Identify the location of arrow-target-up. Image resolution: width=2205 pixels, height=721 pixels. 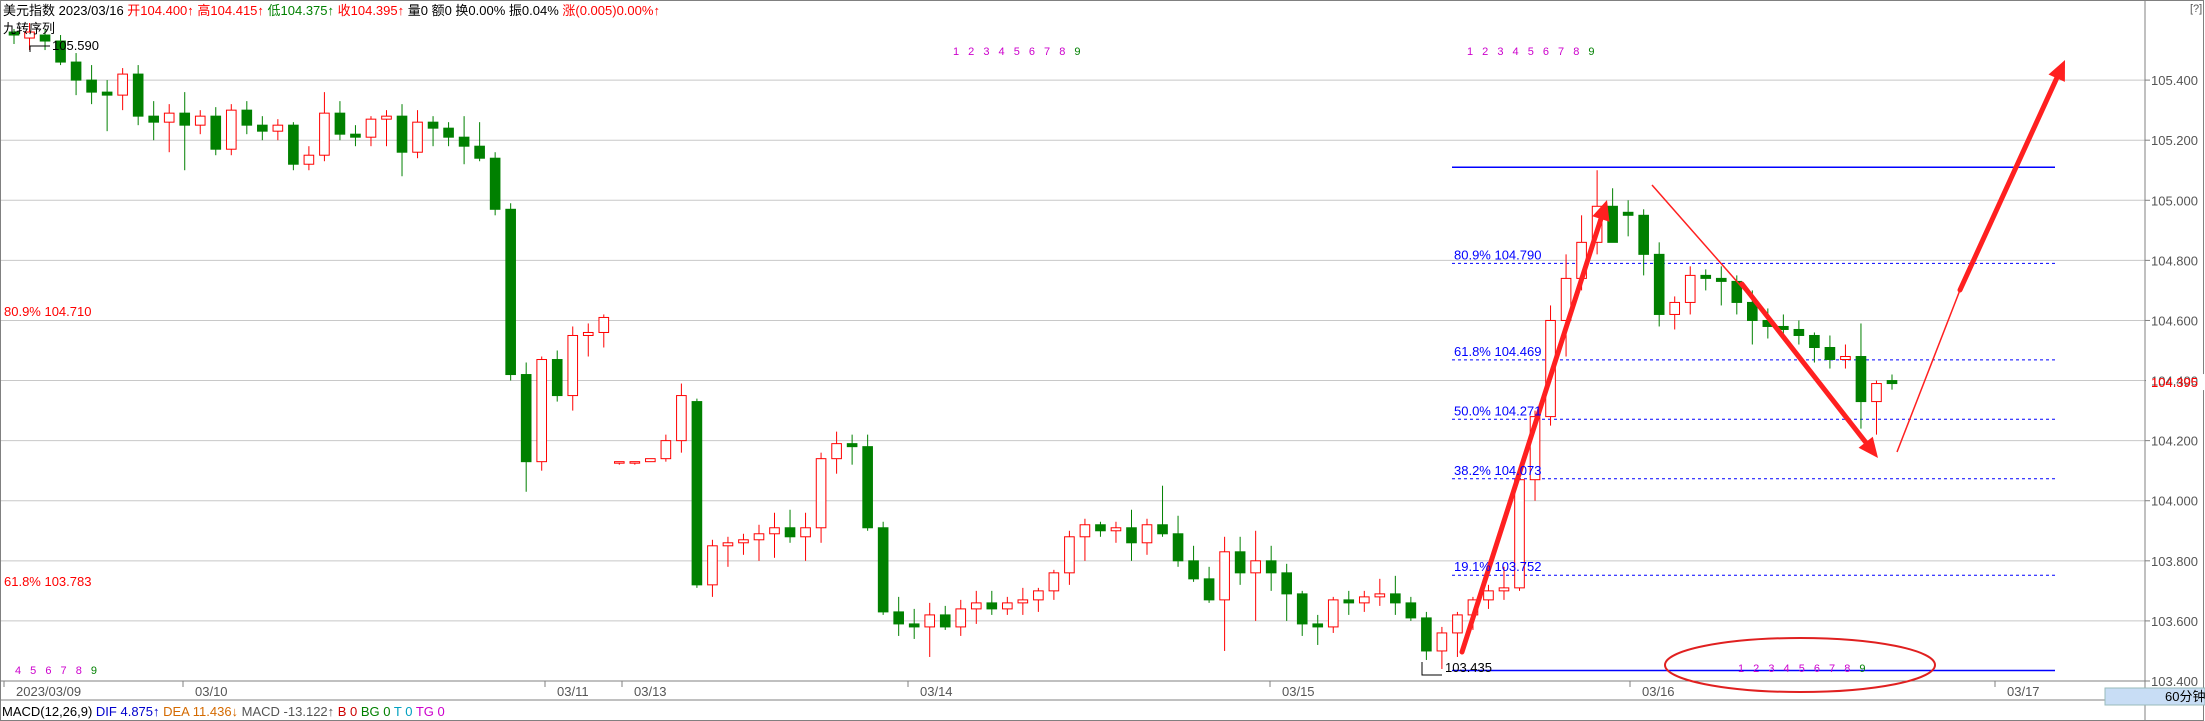
(2008, 184).